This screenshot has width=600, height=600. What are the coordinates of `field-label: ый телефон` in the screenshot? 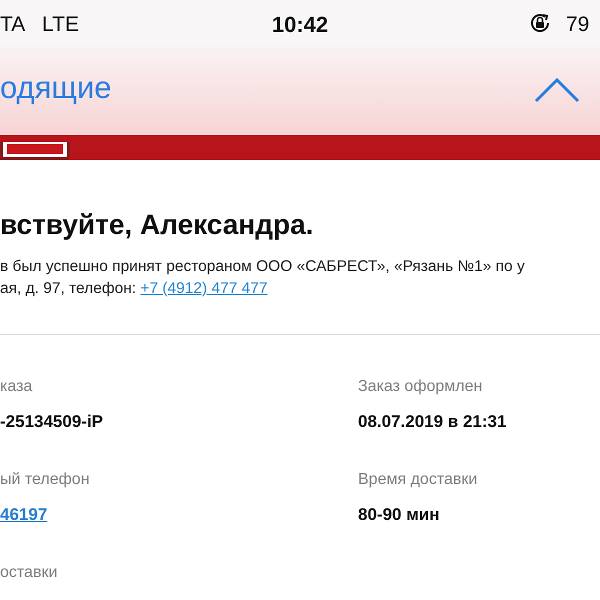 It's located at (45, 480).